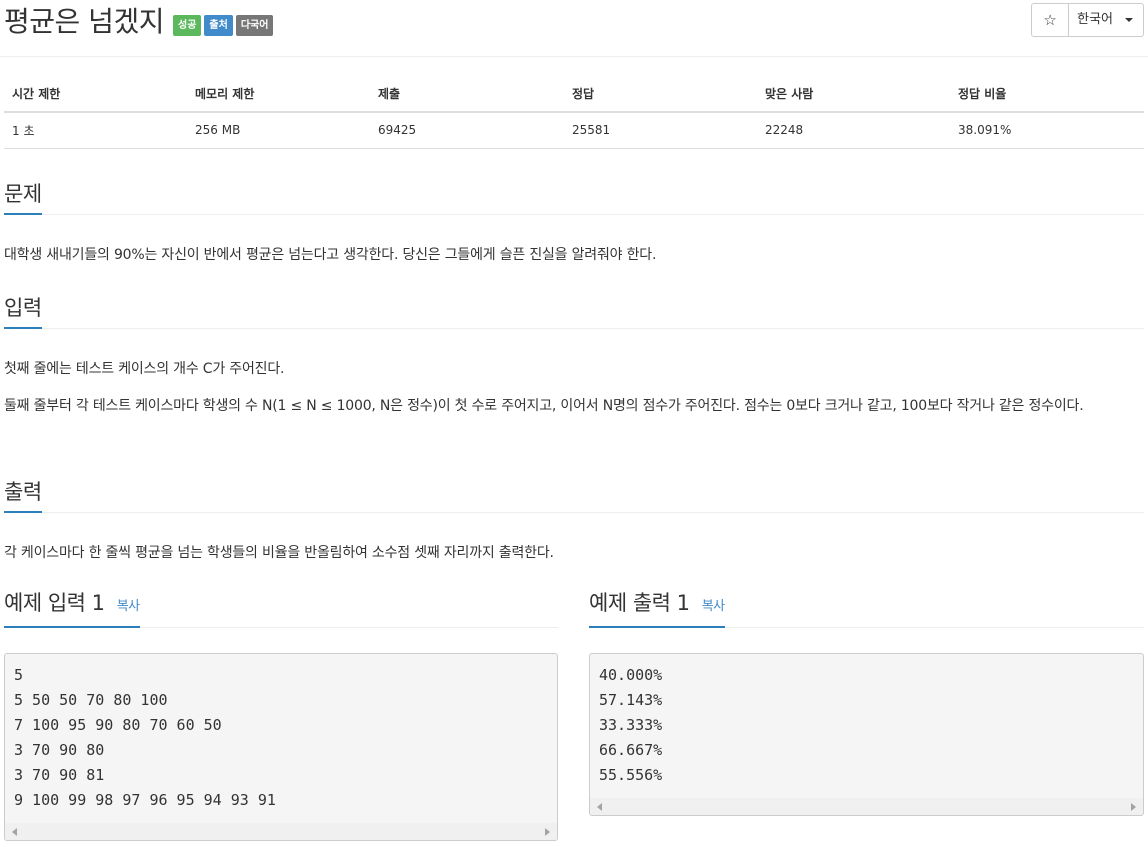  I want to click on header-accepted: 정답, so click(660, 94).